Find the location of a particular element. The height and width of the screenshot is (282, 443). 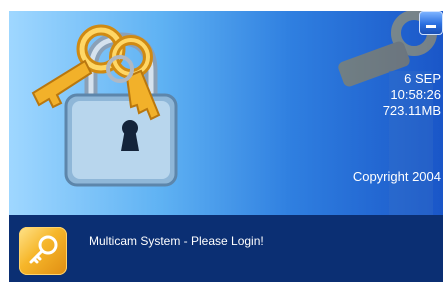

login-key-button is located at coordinates (43, 251).